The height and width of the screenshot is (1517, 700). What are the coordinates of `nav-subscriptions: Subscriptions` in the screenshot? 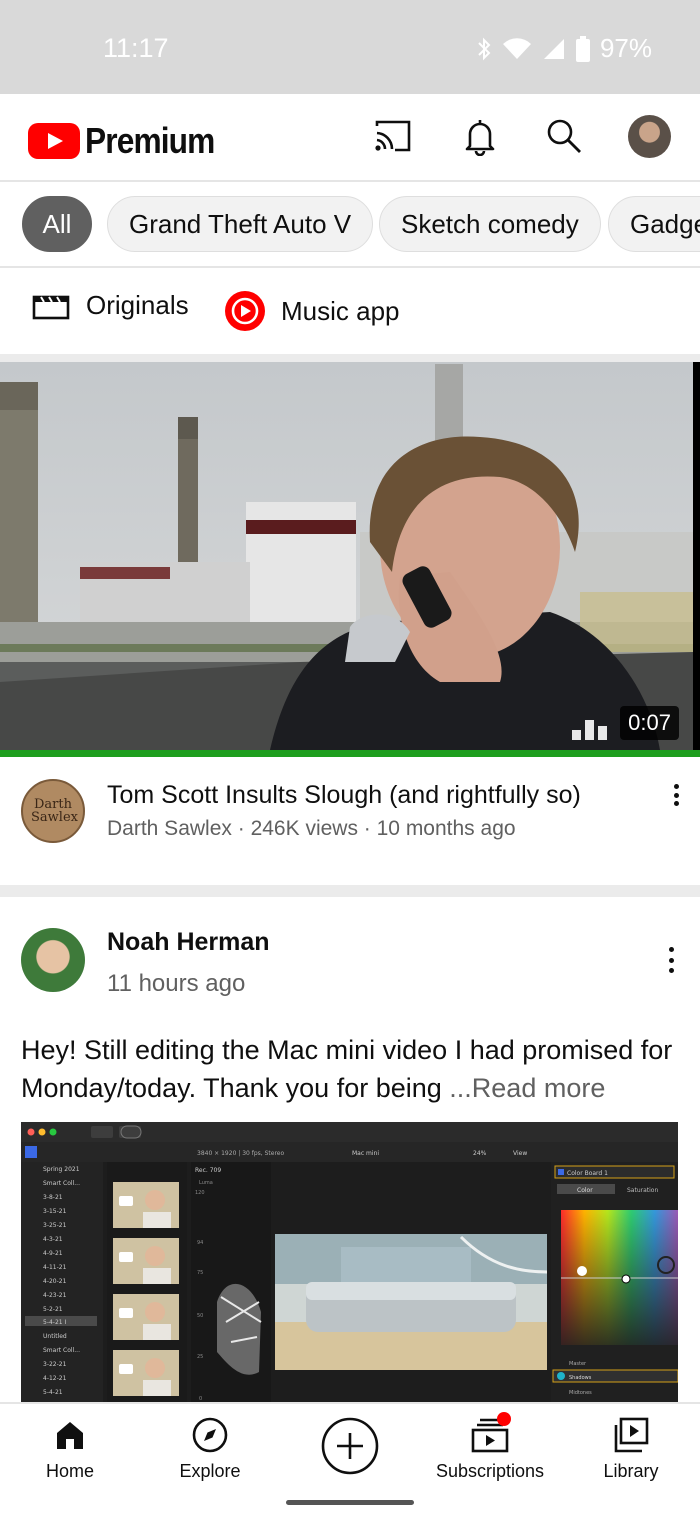 It's located at (490, 1447).